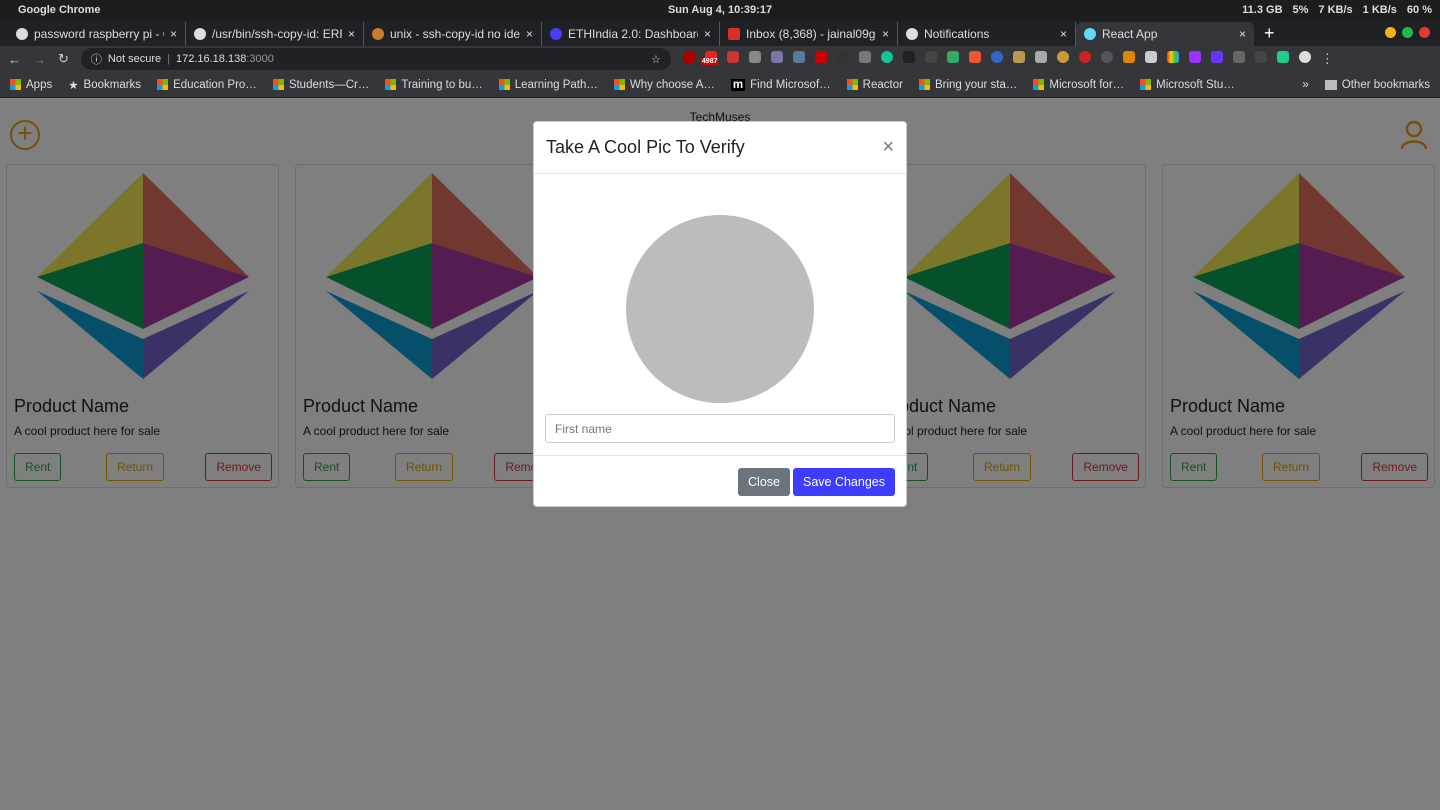 The height and width of the screenshot is (810, 1440). What do you see at coordinates (1304, 57) in the screenshot?
I see `profile-avatar` at bounding box center [1304, 57].